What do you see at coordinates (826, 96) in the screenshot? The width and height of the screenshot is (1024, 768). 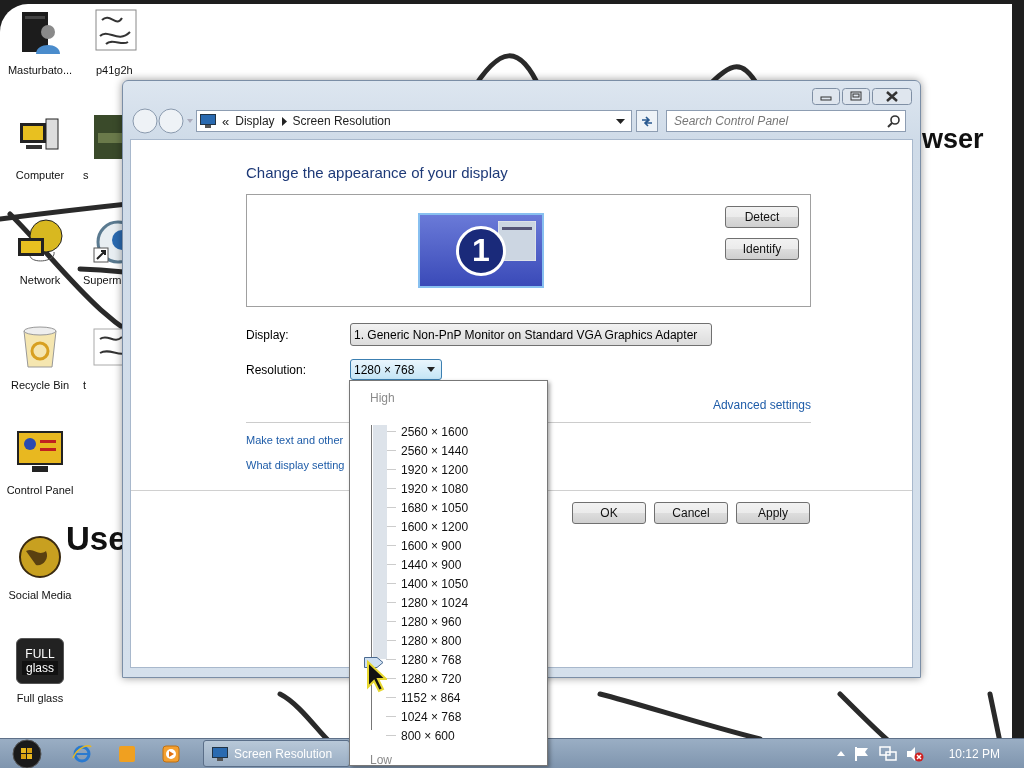 I see `minimize-button` at bounding box center [826, 96].